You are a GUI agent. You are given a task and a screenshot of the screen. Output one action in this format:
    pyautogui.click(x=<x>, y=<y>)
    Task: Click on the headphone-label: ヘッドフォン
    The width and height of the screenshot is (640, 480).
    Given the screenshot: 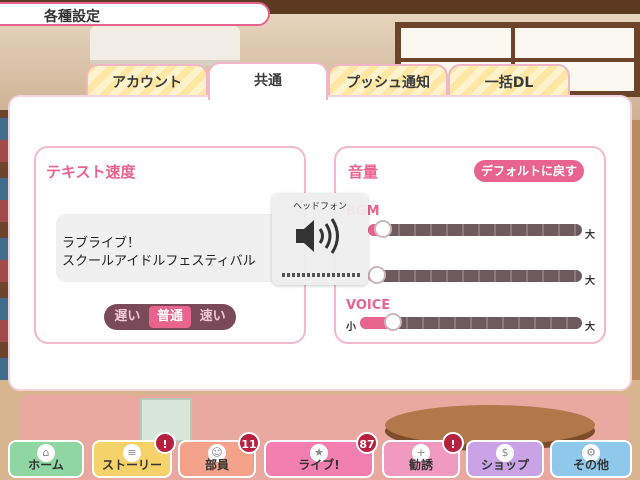 What is the action you would take?
    pyautogui.click(x=319, y=207)
    